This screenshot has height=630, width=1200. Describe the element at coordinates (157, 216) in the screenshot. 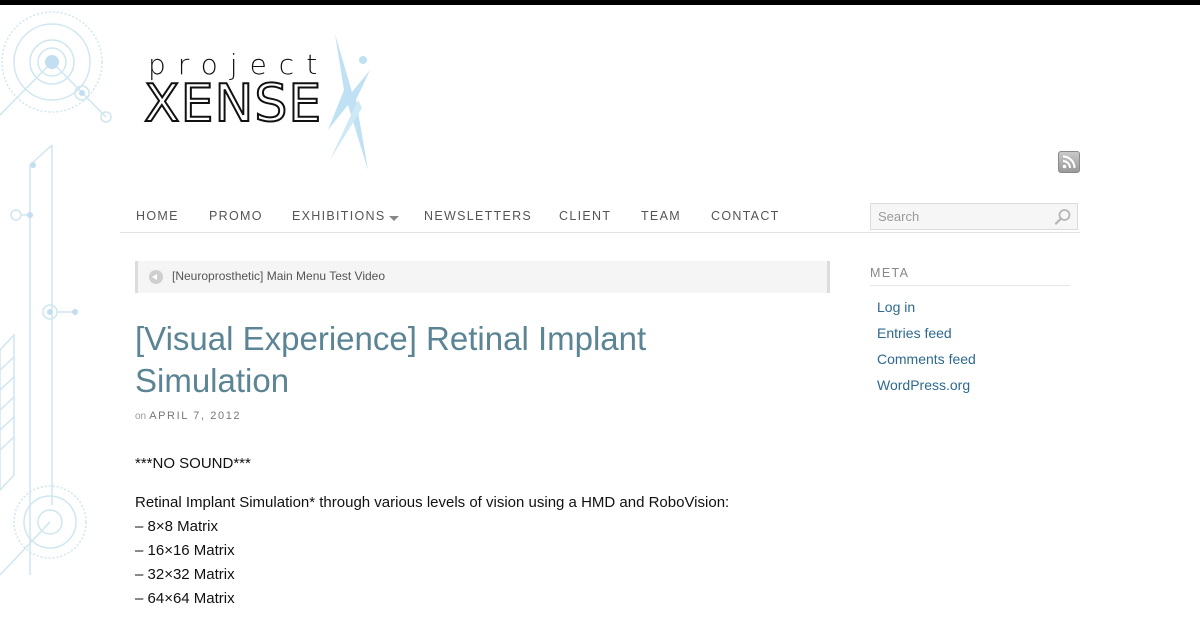

I see `nav-item-home: HOME` at that location.